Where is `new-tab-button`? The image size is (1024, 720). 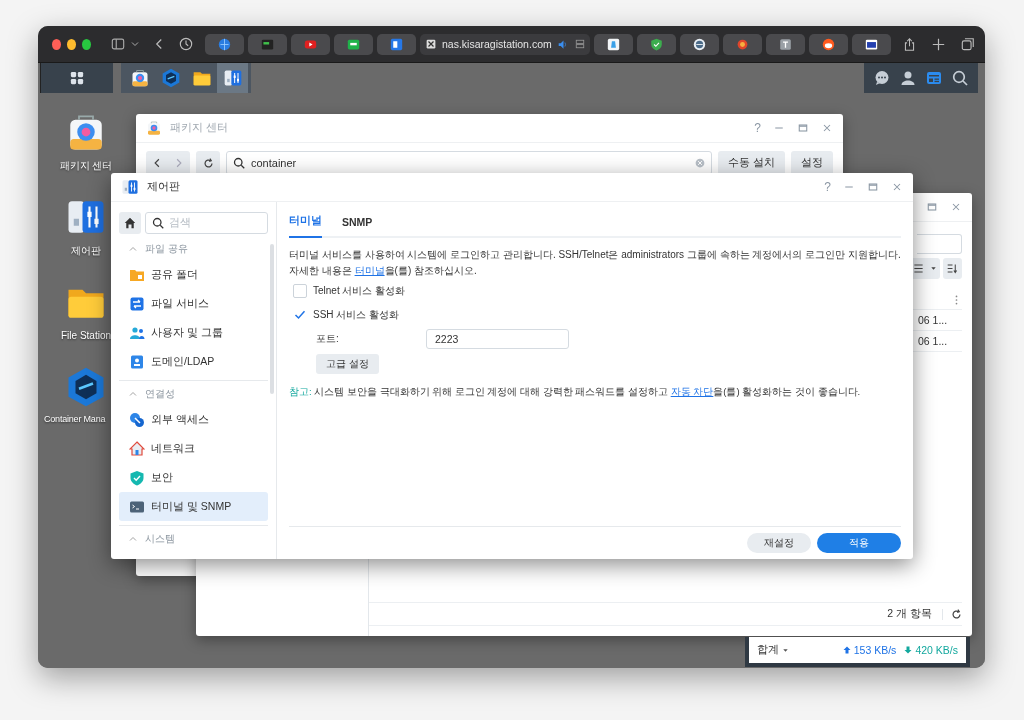
new-tab-button is located at coordinates (938, 44).